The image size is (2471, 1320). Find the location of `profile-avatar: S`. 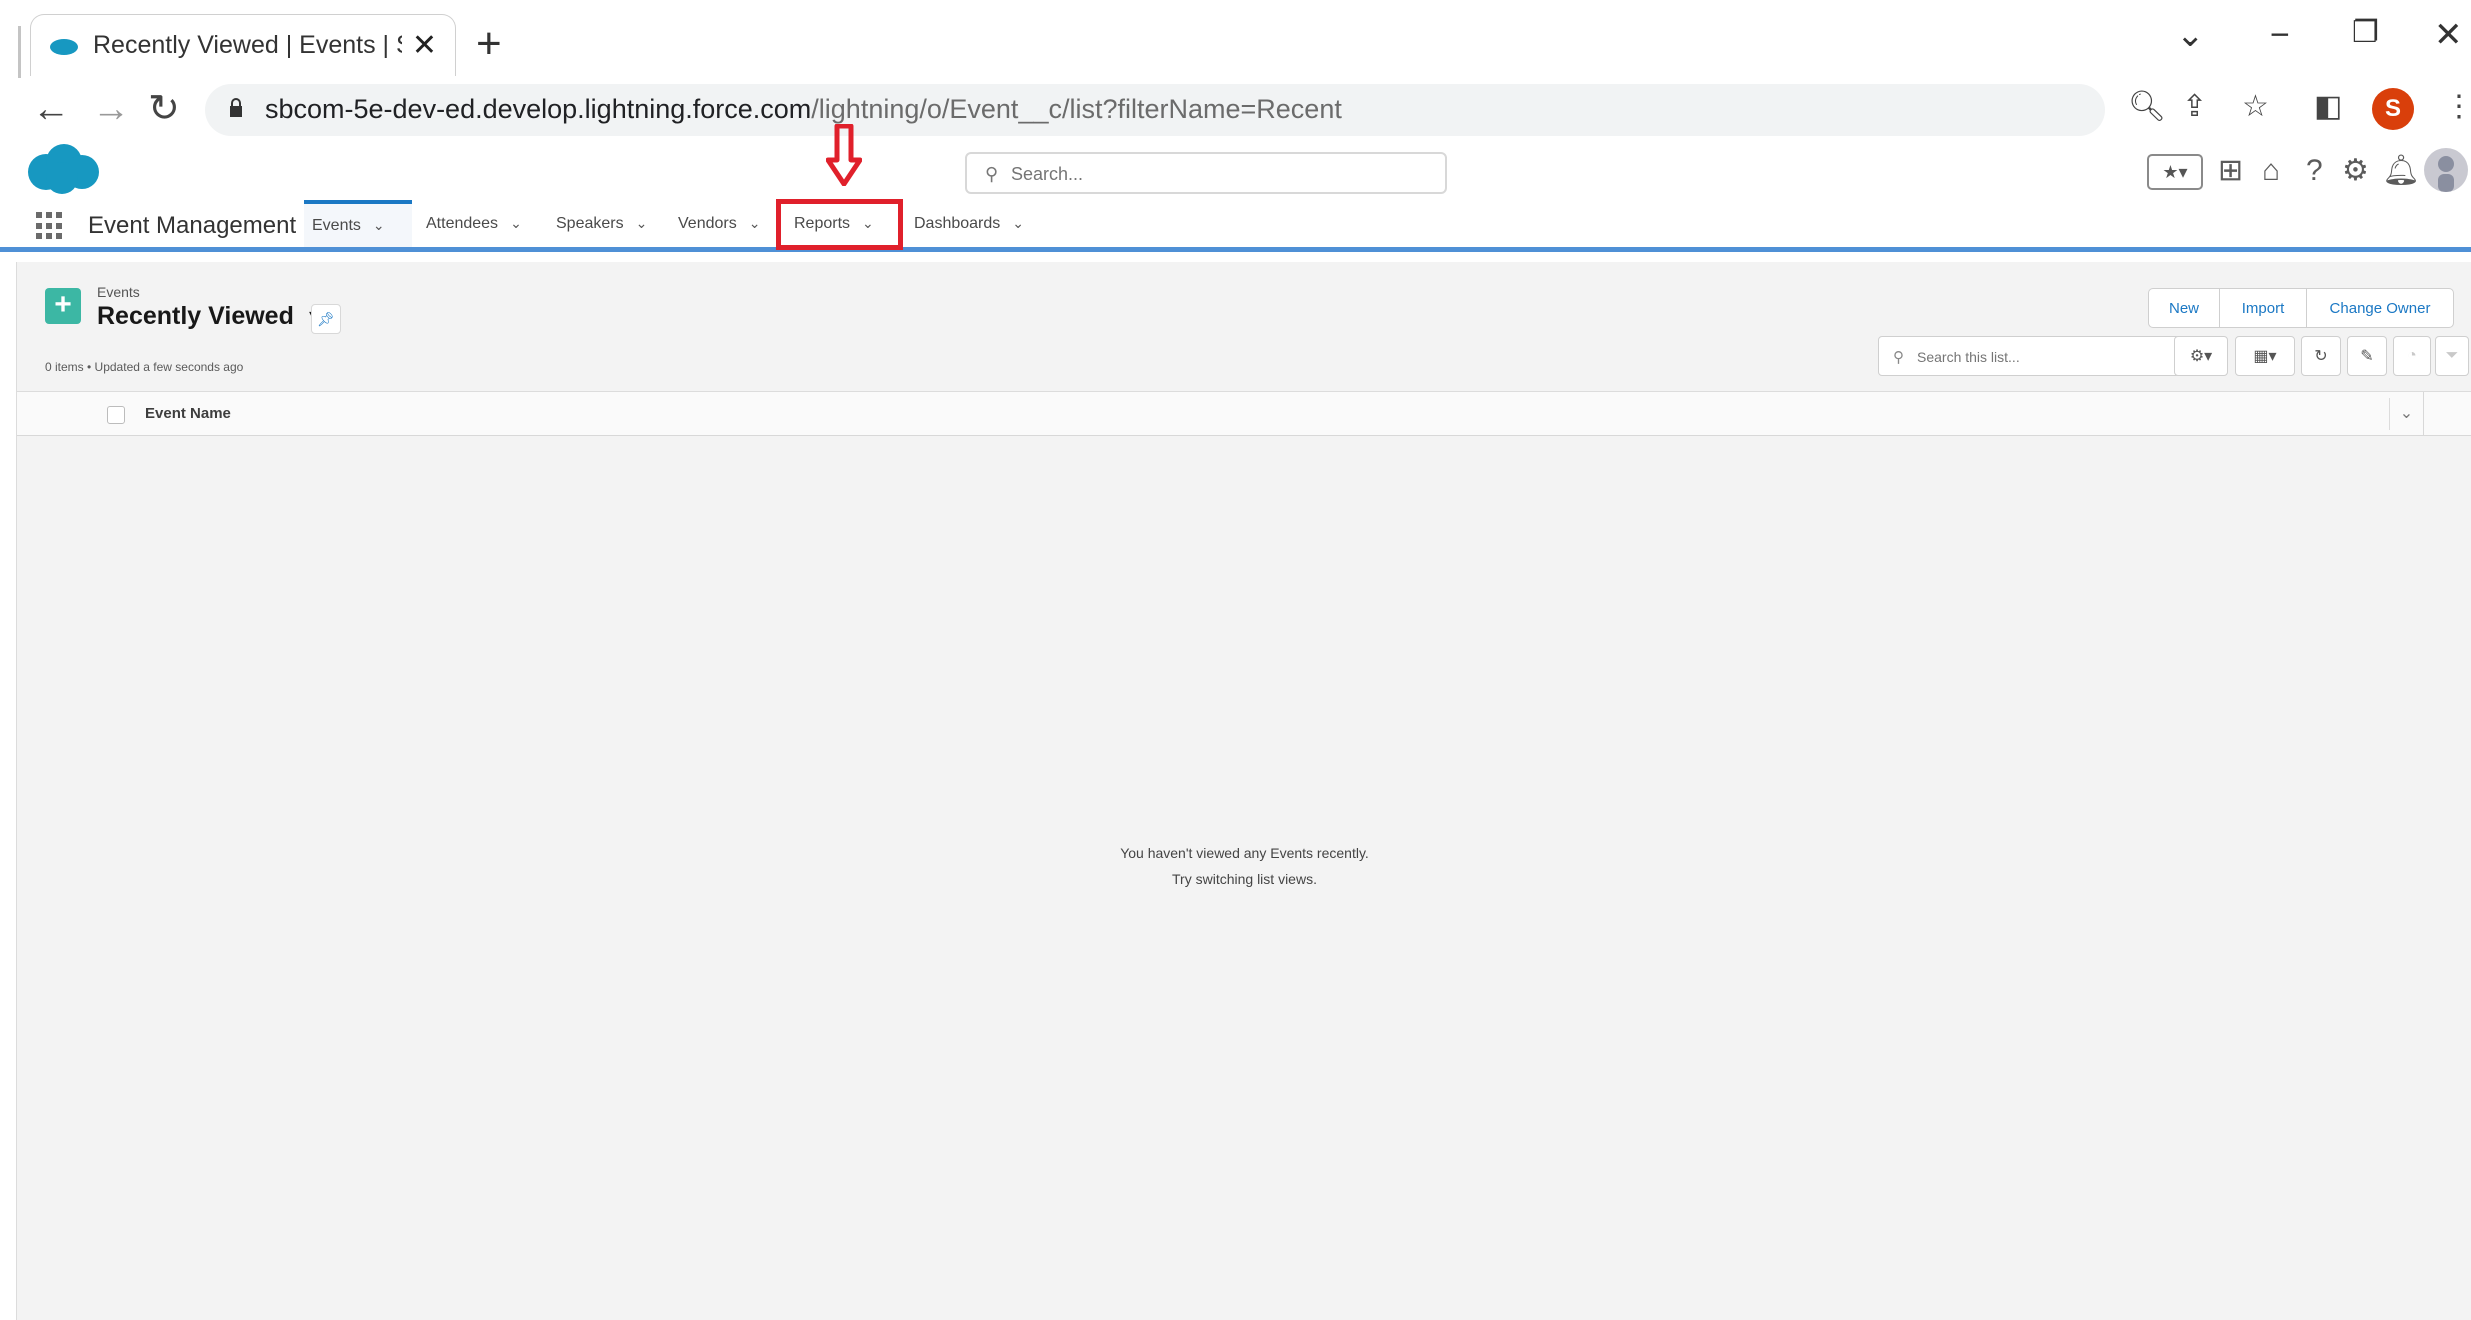

profile-avatar: S is located at coordinates (2393, 109).